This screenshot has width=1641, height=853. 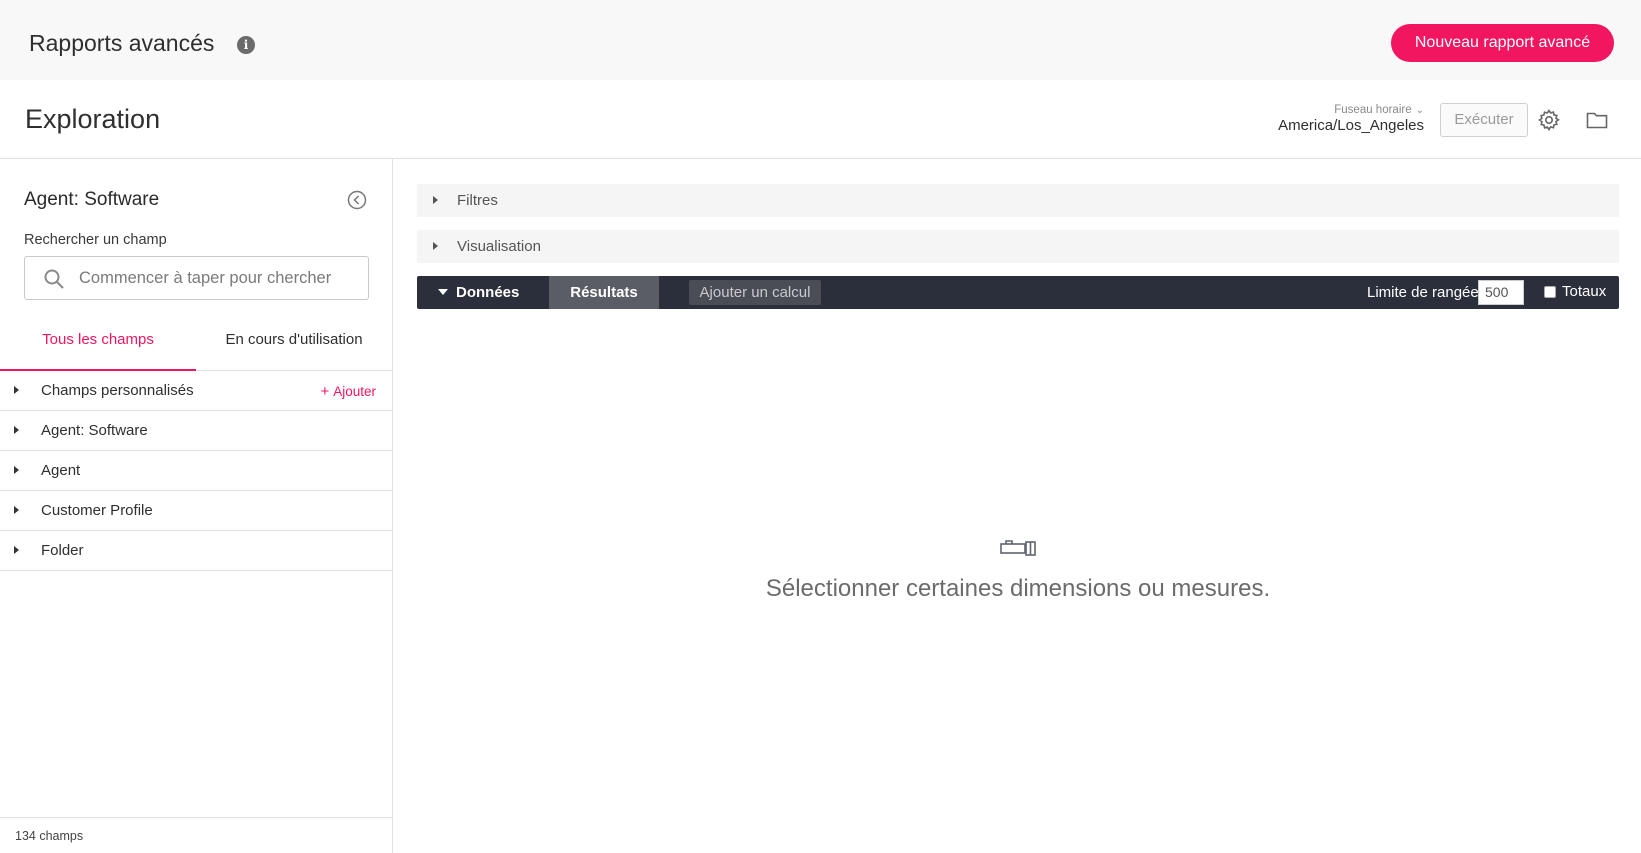 What do you see at coordinates (294, 347) in the screenshot?
I see `tab-in-use: En cours d'utilisation` at bounding box center [294, 347].